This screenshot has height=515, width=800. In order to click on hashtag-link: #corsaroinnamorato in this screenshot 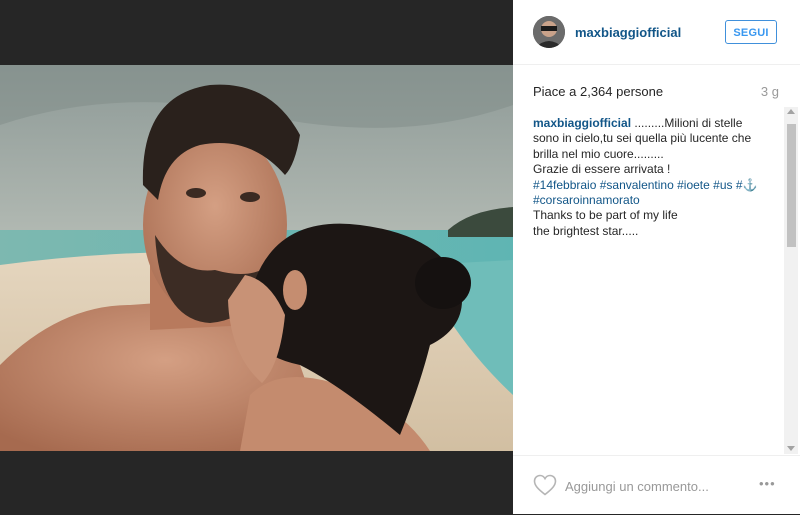, I will do `click(658, 200)`.